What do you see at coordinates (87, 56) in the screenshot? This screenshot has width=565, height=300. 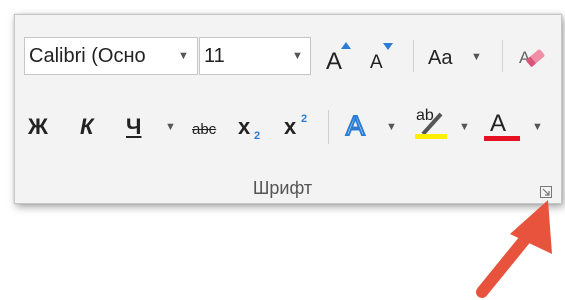 I see `font-name-value: Calibri (Осно` at bounding box center [87, 56].